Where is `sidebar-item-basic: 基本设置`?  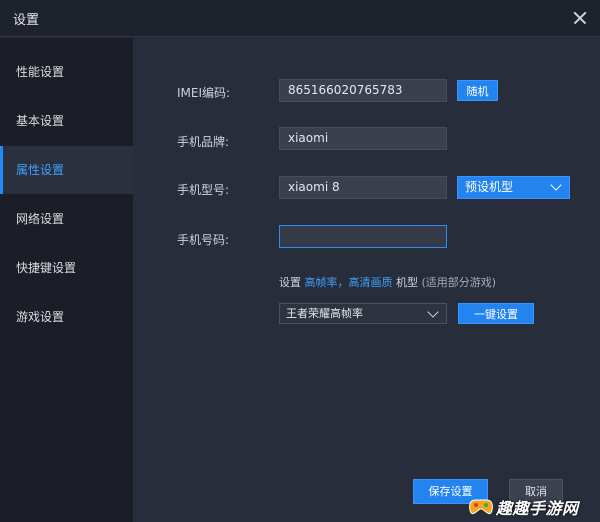 sidebar-item-basic: 基本设置 is located at coordinates (66, 121).